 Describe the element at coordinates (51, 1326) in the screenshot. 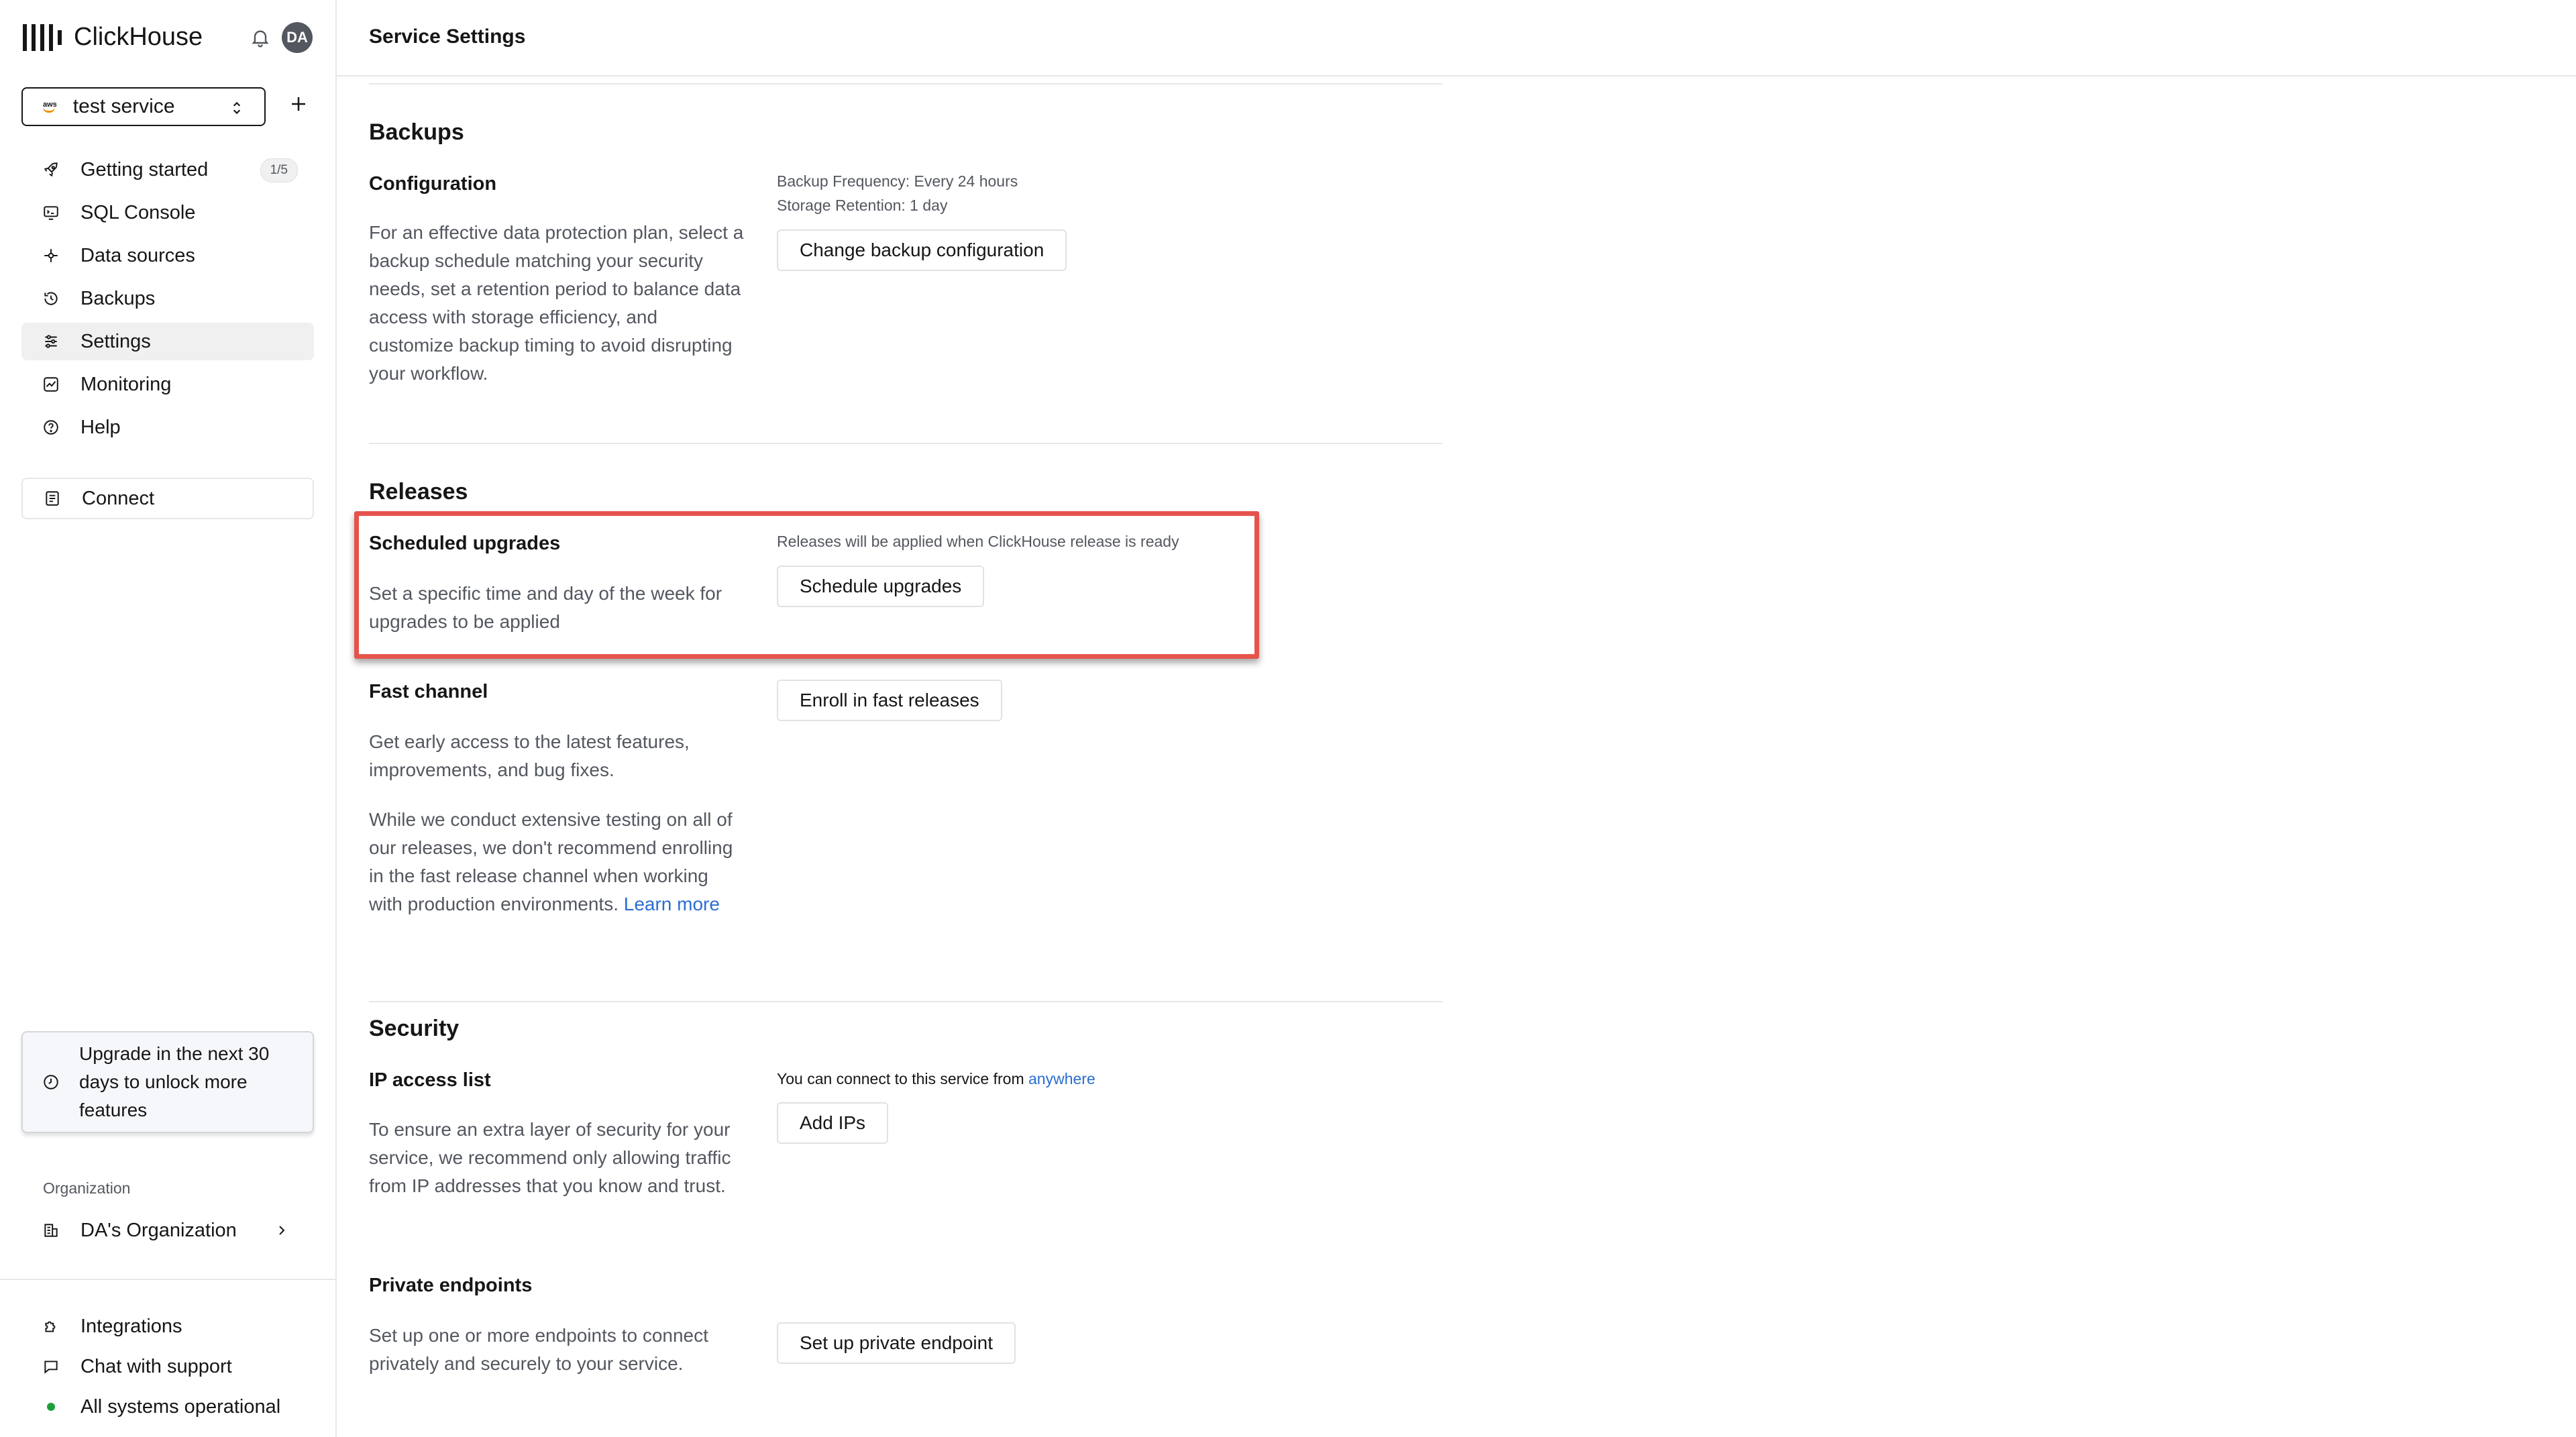

I see `puzzle-icon` at that location.